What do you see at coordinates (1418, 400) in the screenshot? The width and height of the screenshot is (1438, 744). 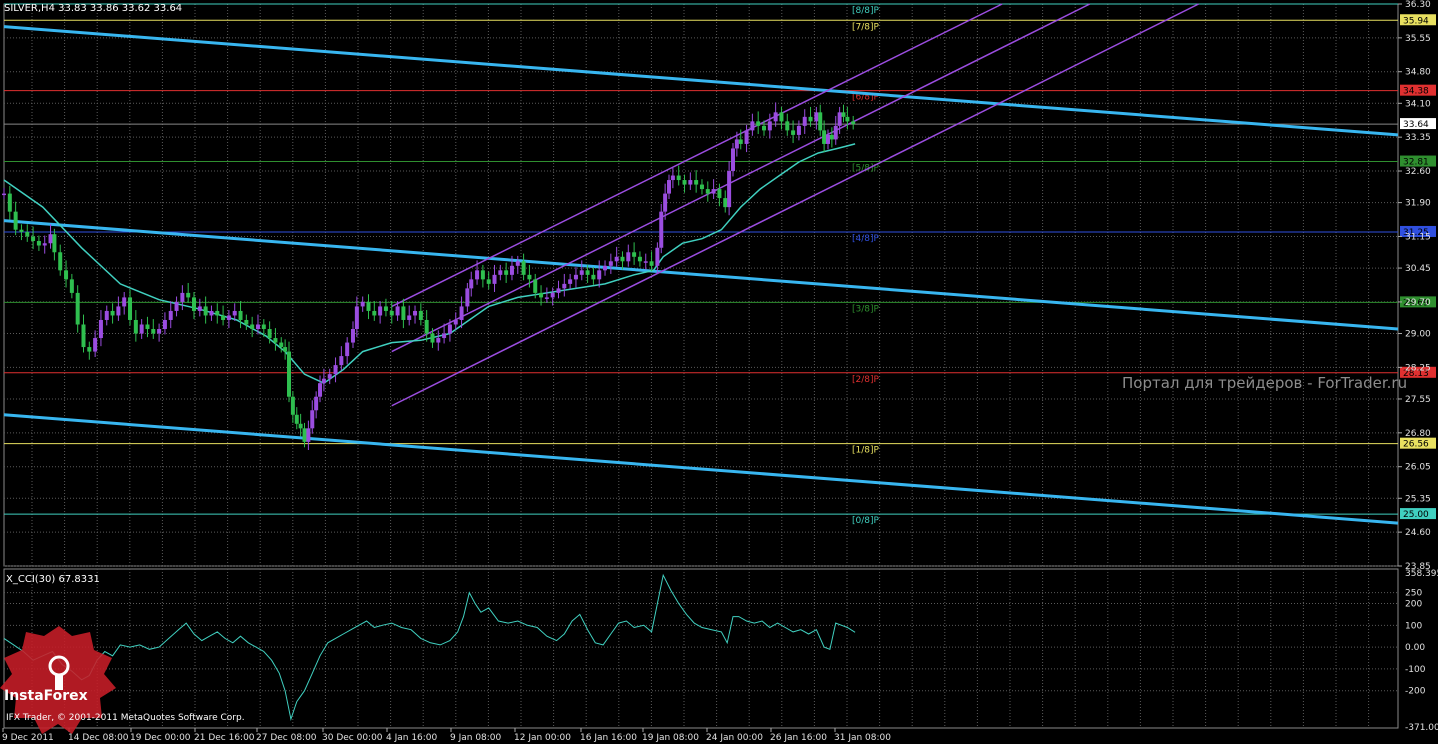 I see `y-tick-label: 27.55` at bounding box center [1418, 400].